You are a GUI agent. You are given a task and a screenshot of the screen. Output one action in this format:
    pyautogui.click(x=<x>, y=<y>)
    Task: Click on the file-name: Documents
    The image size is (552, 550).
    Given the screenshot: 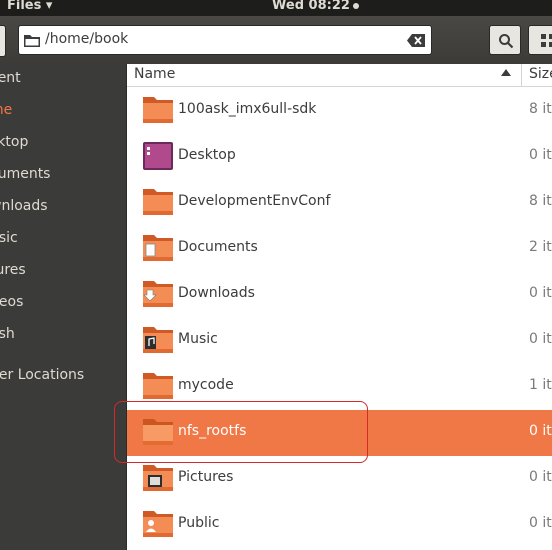 What is the action you would take?
    pyautogui.click(x=218, y=247)
    